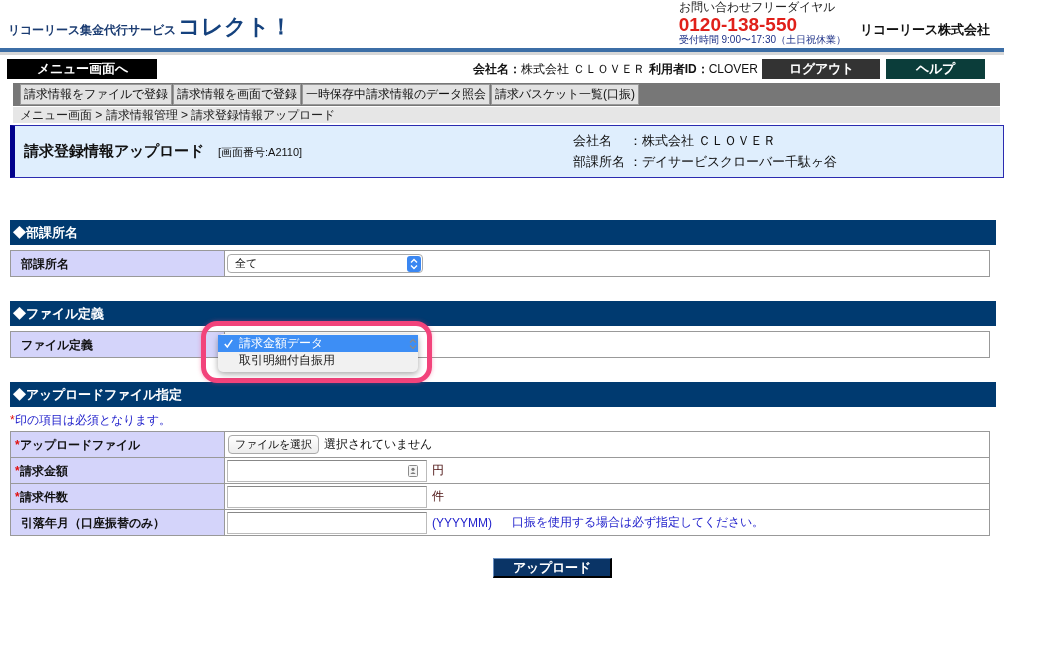 The image size is (1041, 650). I want to click on user-id-value: CLOVER, so click(733, 69).